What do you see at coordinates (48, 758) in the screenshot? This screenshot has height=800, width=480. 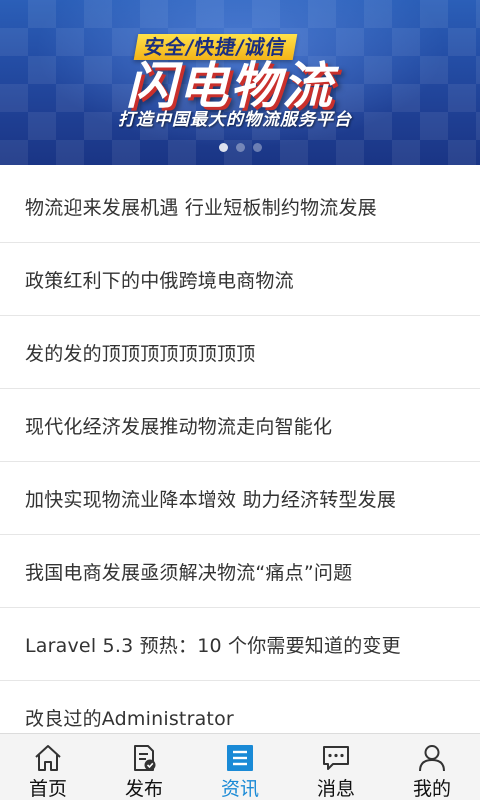 I see `home-icon` at bounding box center [48, 758].